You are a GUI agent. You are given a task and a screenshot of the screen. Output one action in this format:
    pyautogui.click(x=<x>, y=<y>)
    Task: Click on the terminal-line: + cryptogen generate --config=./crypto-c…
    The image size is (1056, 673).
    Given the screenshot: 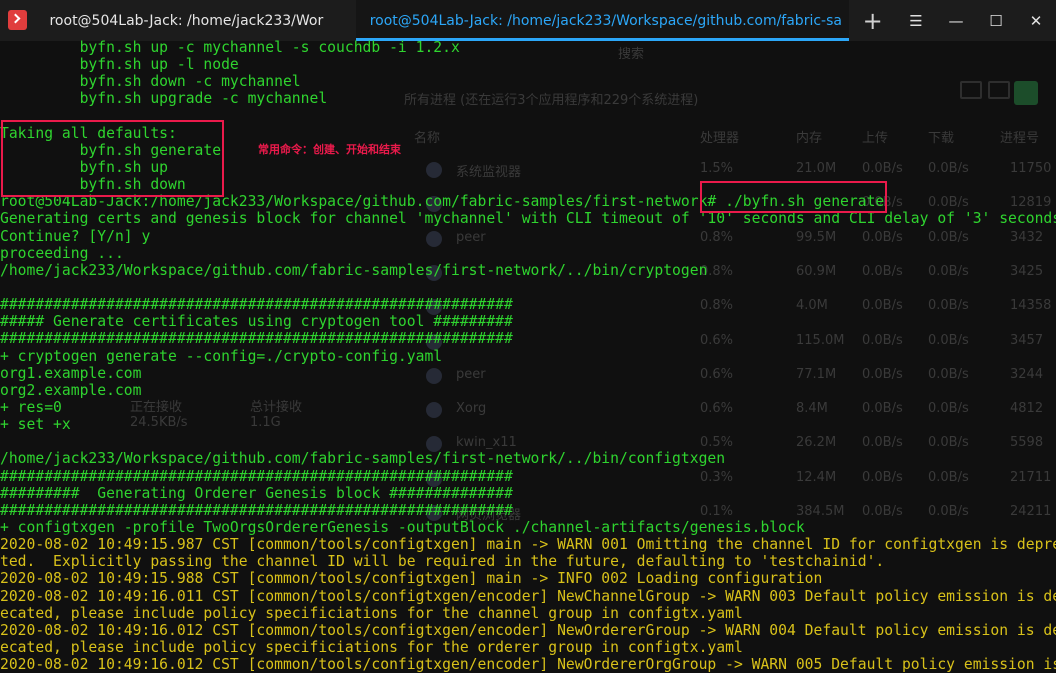 What is the action you would take?
    pyautogui.click(x=221, y=356)
    